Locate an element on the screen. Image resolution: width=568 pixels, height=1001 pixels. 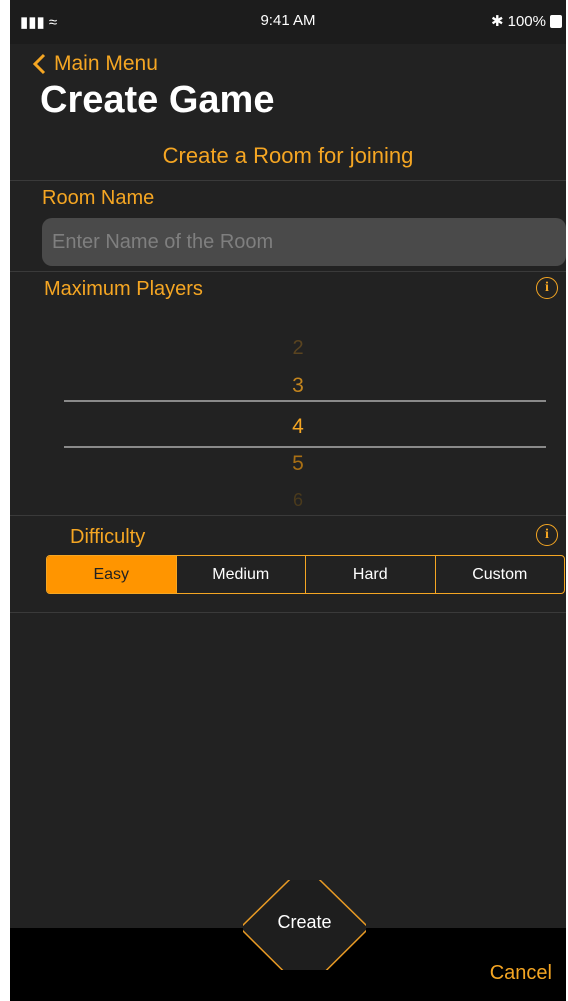
bluetooth-icon: ✱ is located at coordinates (497, 21).